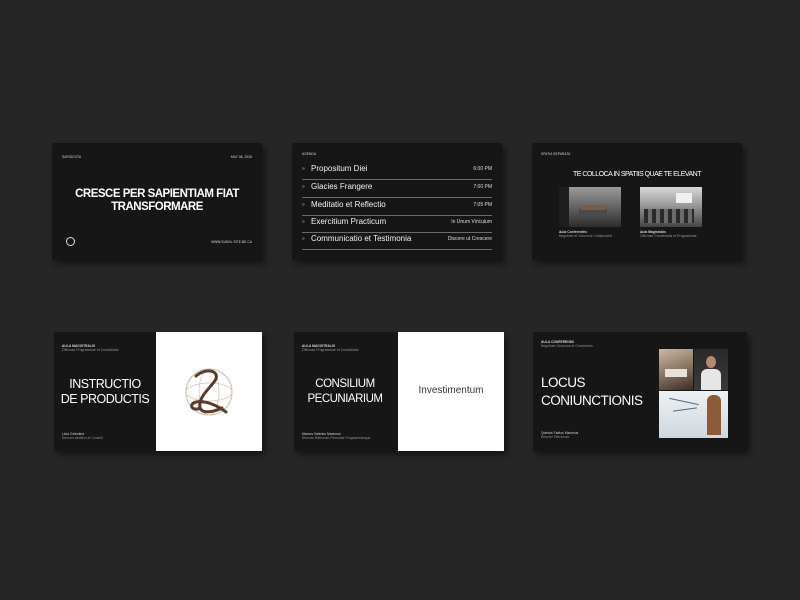 Image resolution: width=800 pixels, height=600 pixels. What do you see at coordinates (590, 207) in the screenshot?
I see `conference-room-photo` at bounding box center [590, 207].